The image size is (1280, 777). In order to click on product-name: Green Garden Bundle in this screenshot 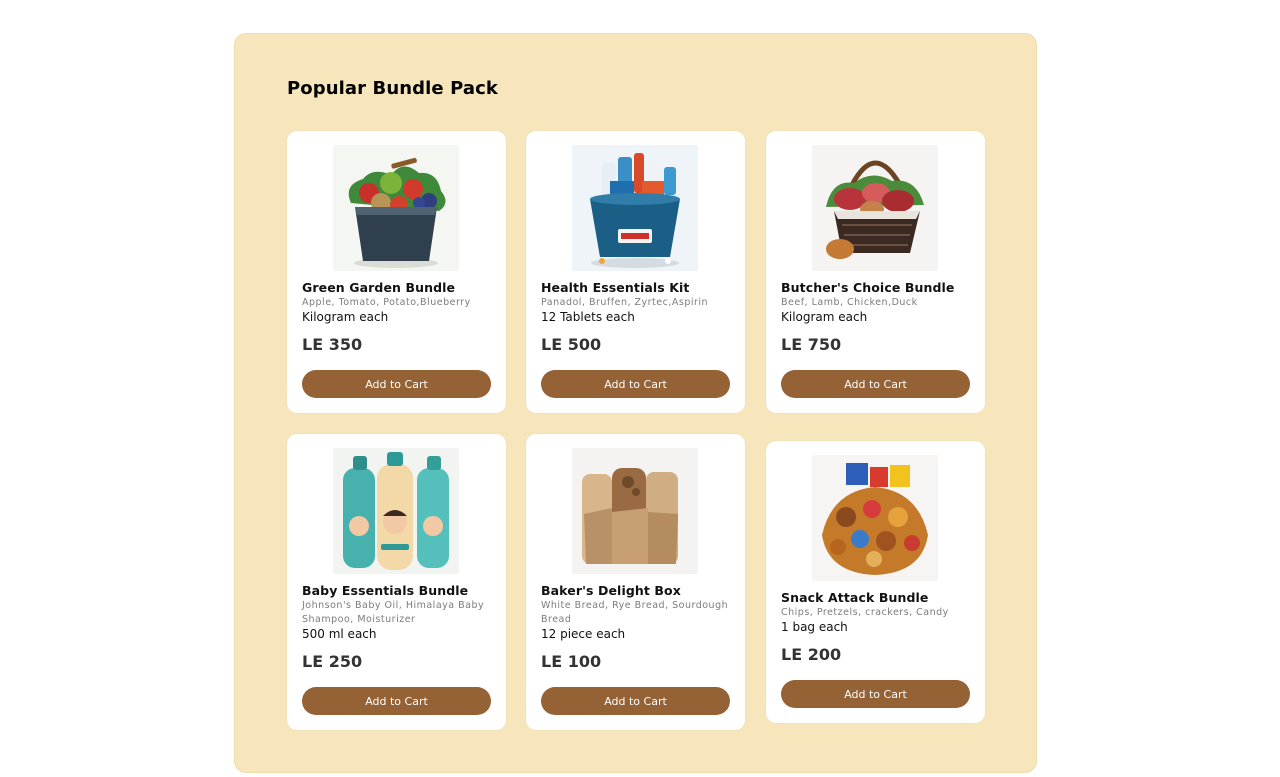, I will do `click(379, 287)`.